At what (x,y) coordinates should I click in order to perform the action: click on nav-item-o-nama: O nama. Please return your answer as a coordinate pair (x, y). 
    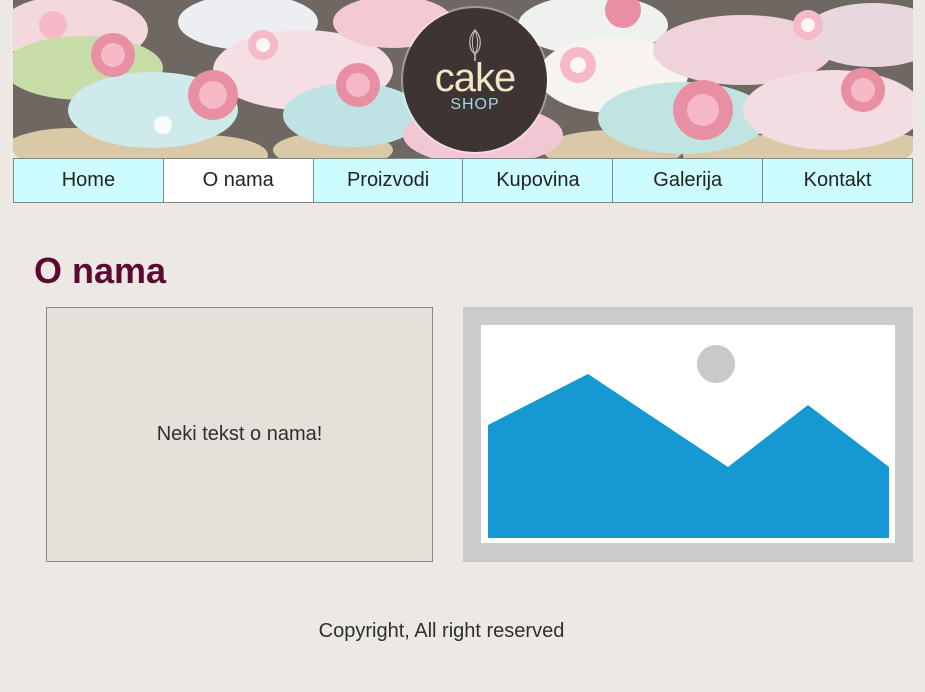
    Looking at the image, I should click on (238, 180).